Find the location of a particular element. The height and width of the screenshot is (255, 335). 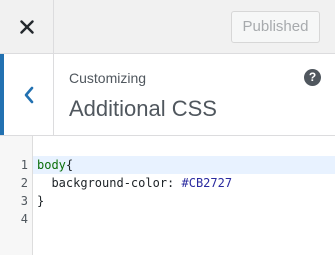

close-icon is located at coordinates (26, 26).